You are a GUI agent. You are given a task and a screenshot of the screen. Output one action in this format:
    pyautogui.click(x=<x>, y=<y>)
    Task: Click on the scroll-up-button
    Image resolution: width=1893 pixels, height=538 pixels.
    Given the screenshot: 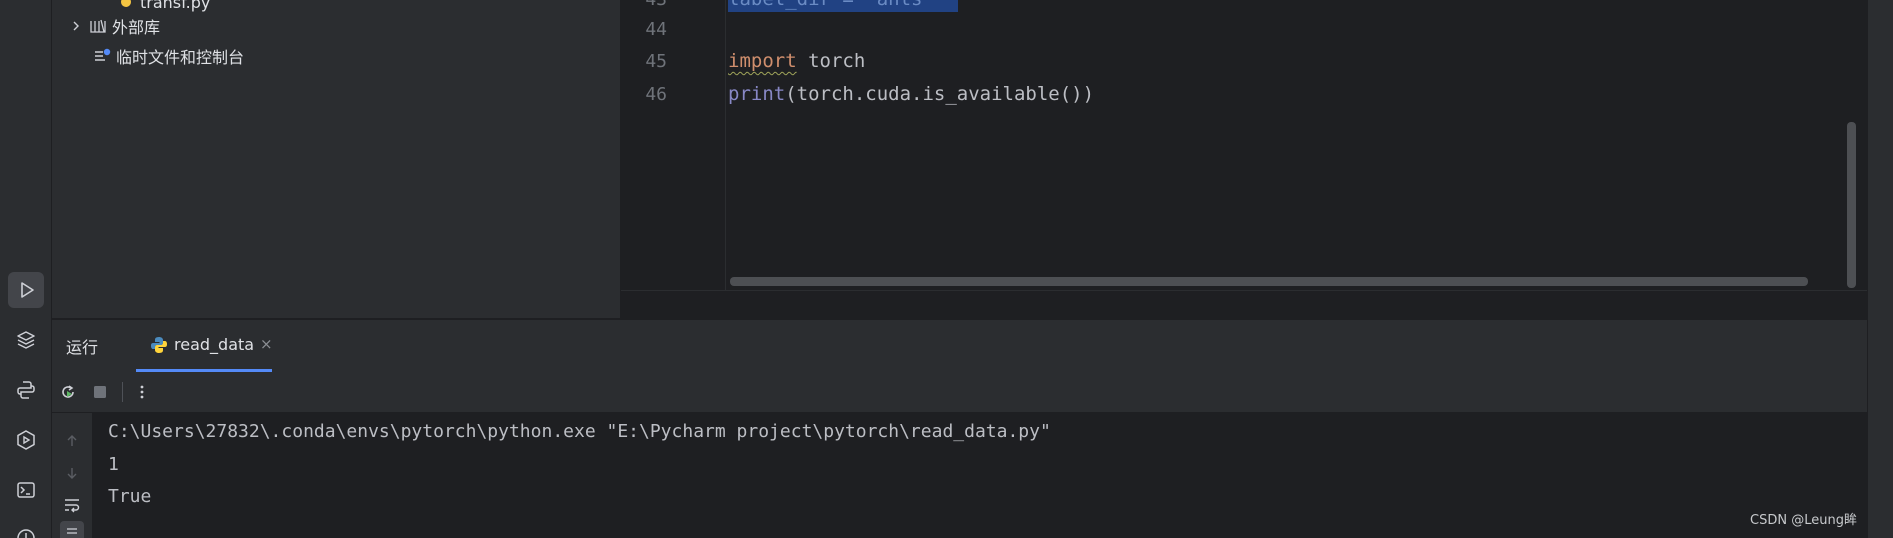 What is the action you would take?
    pyautogui.click(x=72, y=441)
    